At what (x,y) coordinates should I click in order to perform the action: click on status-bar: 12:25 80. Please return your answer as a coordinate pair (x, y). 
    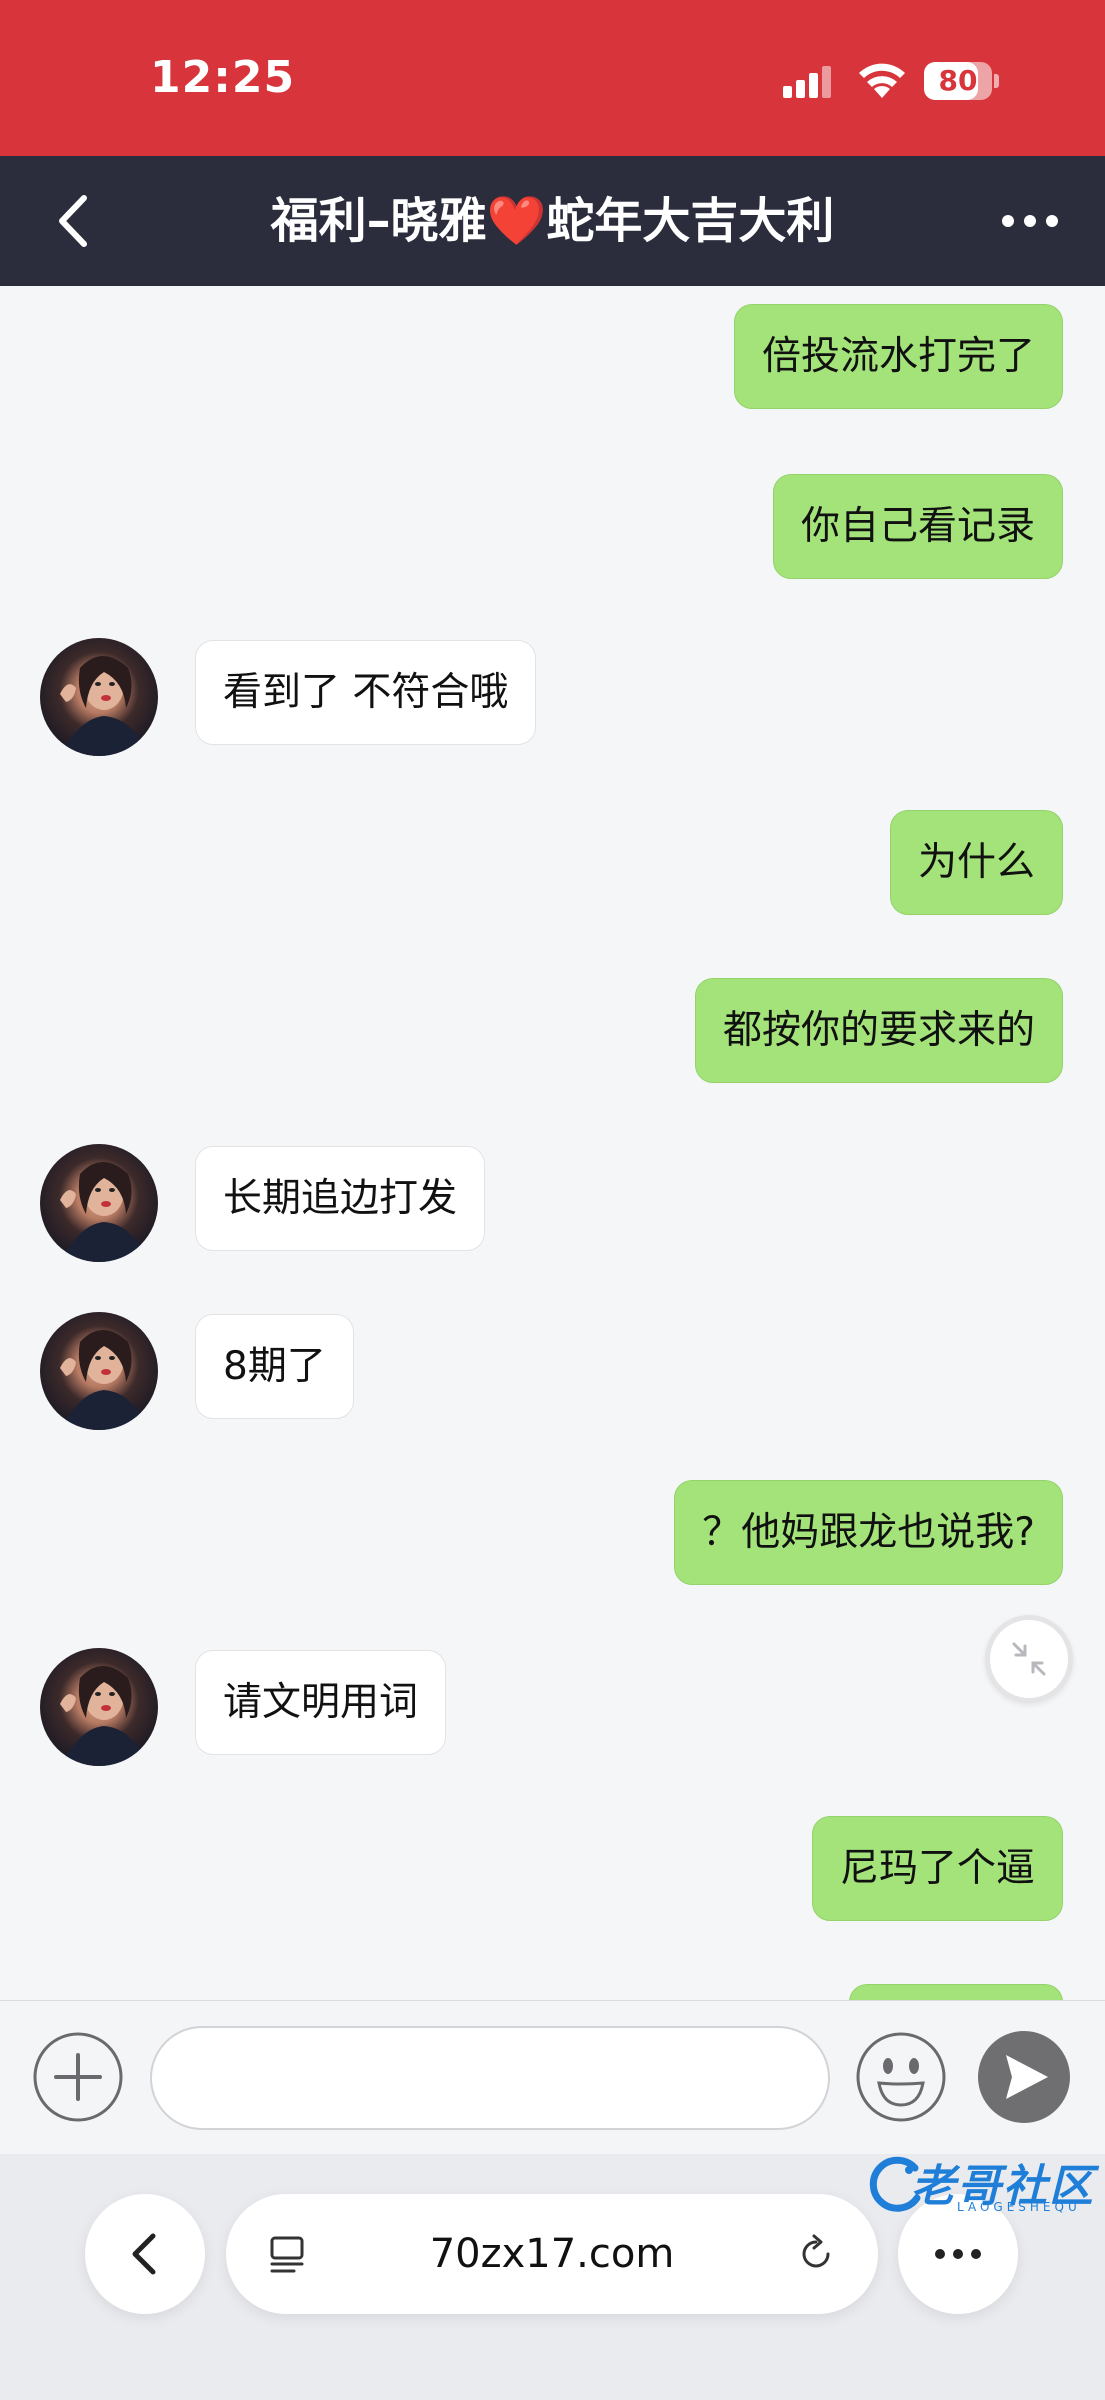
    Looking at the image, I should click on (552, 78).